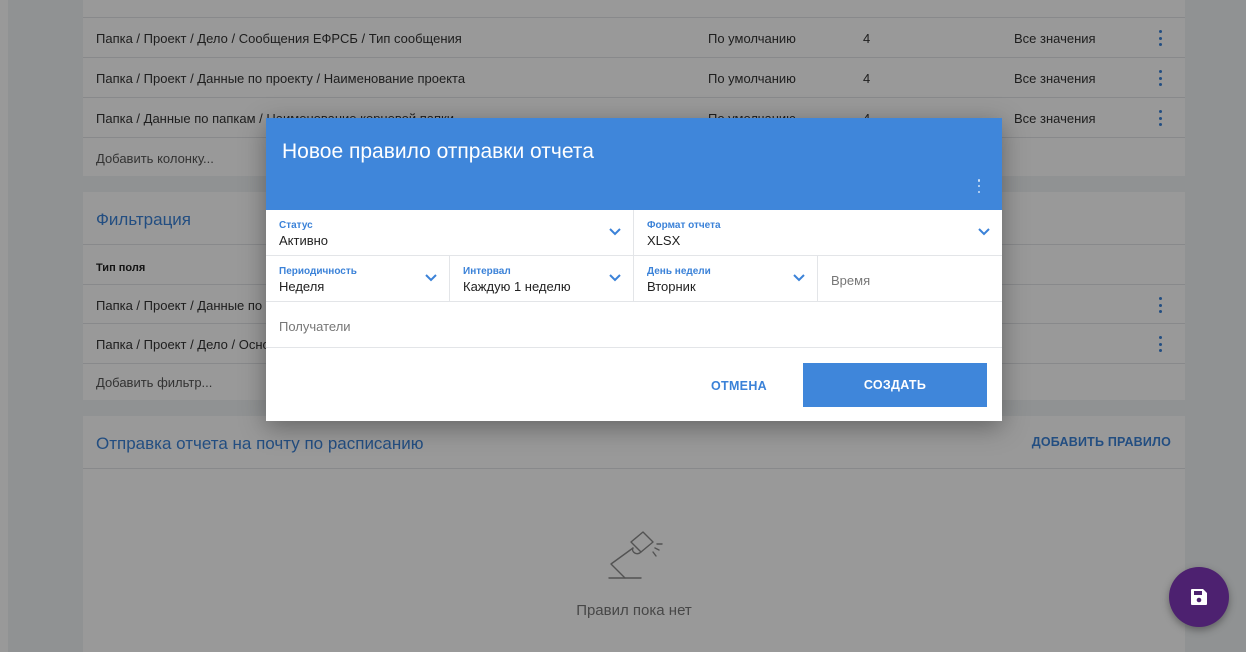 The height and width of the screenshot is (652, 1246). Describe the element at coordinates (671, 286) in the screenshot. I see `weekday-value: Вторник` at that location.